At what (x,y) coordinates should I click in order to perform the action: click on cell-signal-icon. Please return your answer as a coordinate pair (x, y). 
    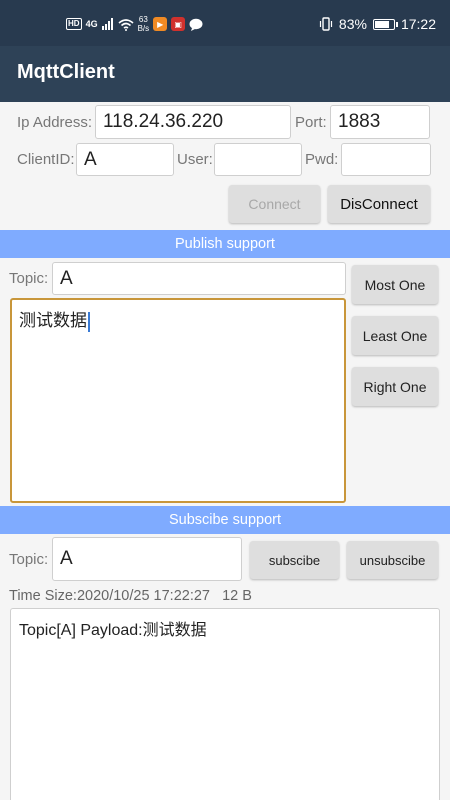
    Looking at the image, I should click on (107, 24).